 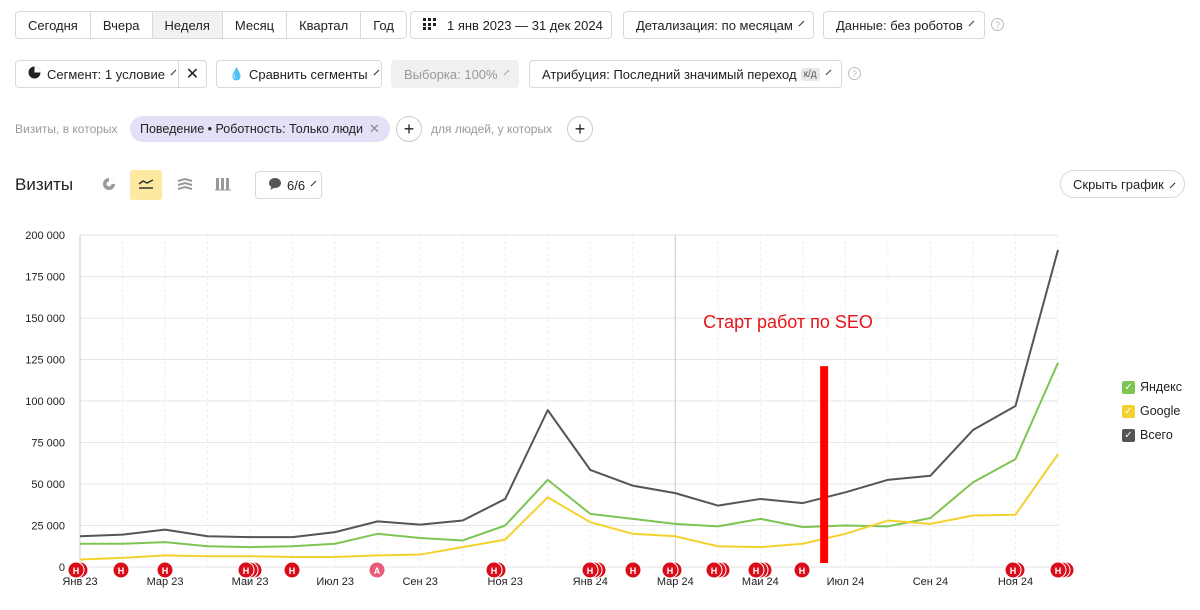 I want to click on area-chart-view-button, so click(x=185, y=185).